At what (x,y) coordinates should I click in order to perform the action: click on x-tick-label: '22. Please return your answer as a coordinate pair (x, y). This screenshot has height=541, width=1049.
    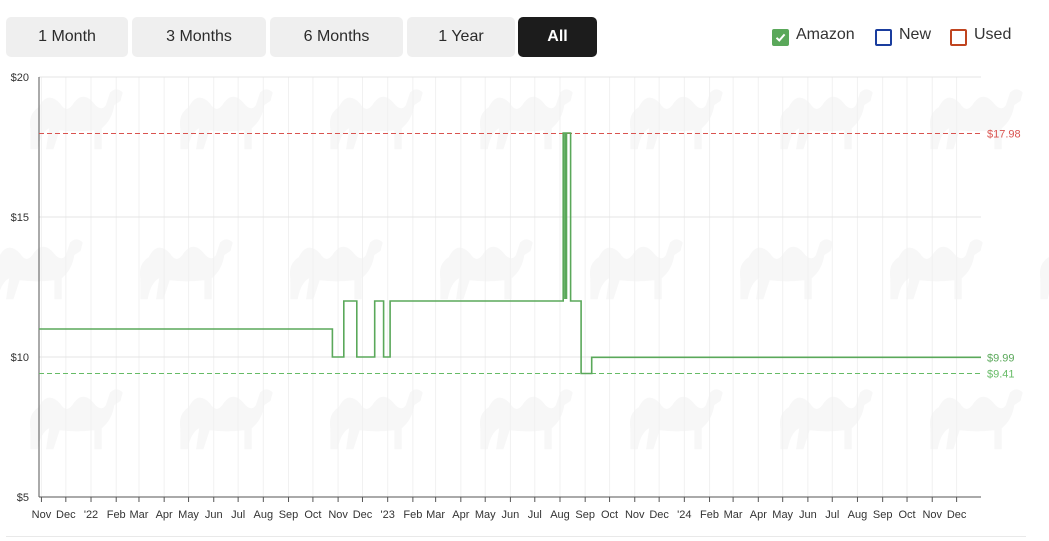
    Looking at the image, I should click on (91, 515).